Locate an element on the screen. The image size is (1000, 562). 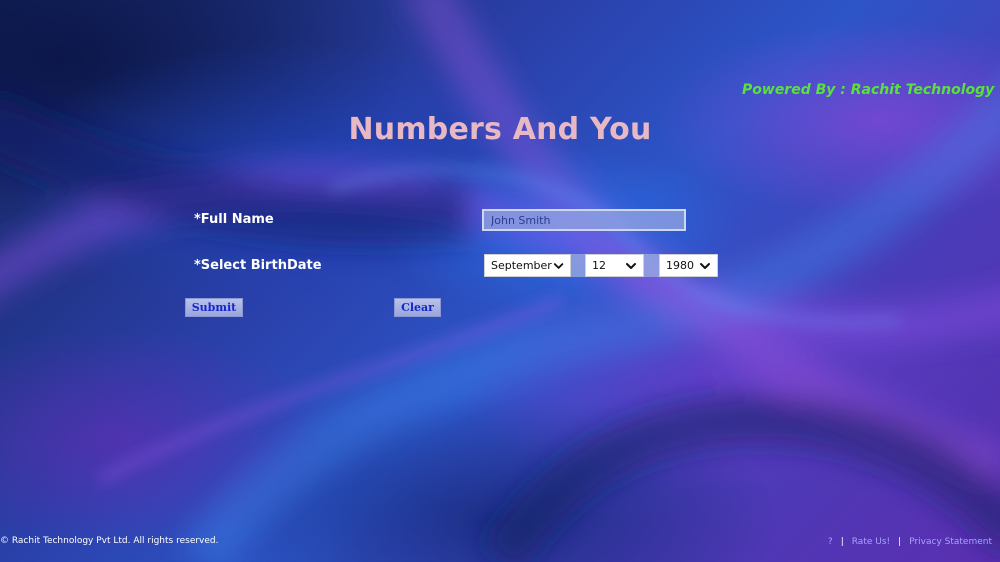
rate-us-link: Rate Us! is located at coordinates (871, 542).